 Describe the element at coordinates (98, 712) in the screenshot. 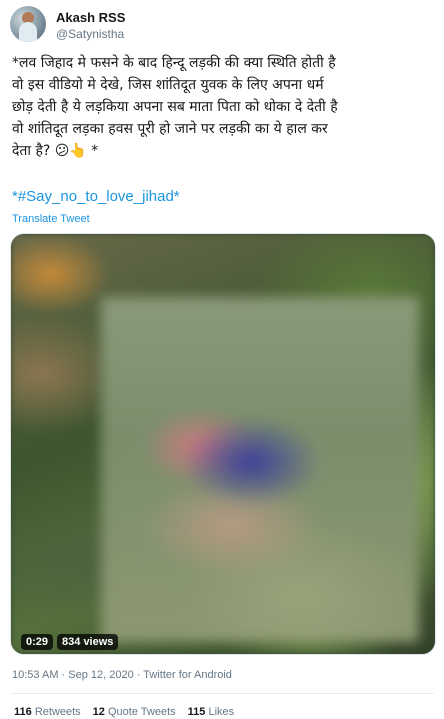

I see `quote-tweets-count: 12` at that location.